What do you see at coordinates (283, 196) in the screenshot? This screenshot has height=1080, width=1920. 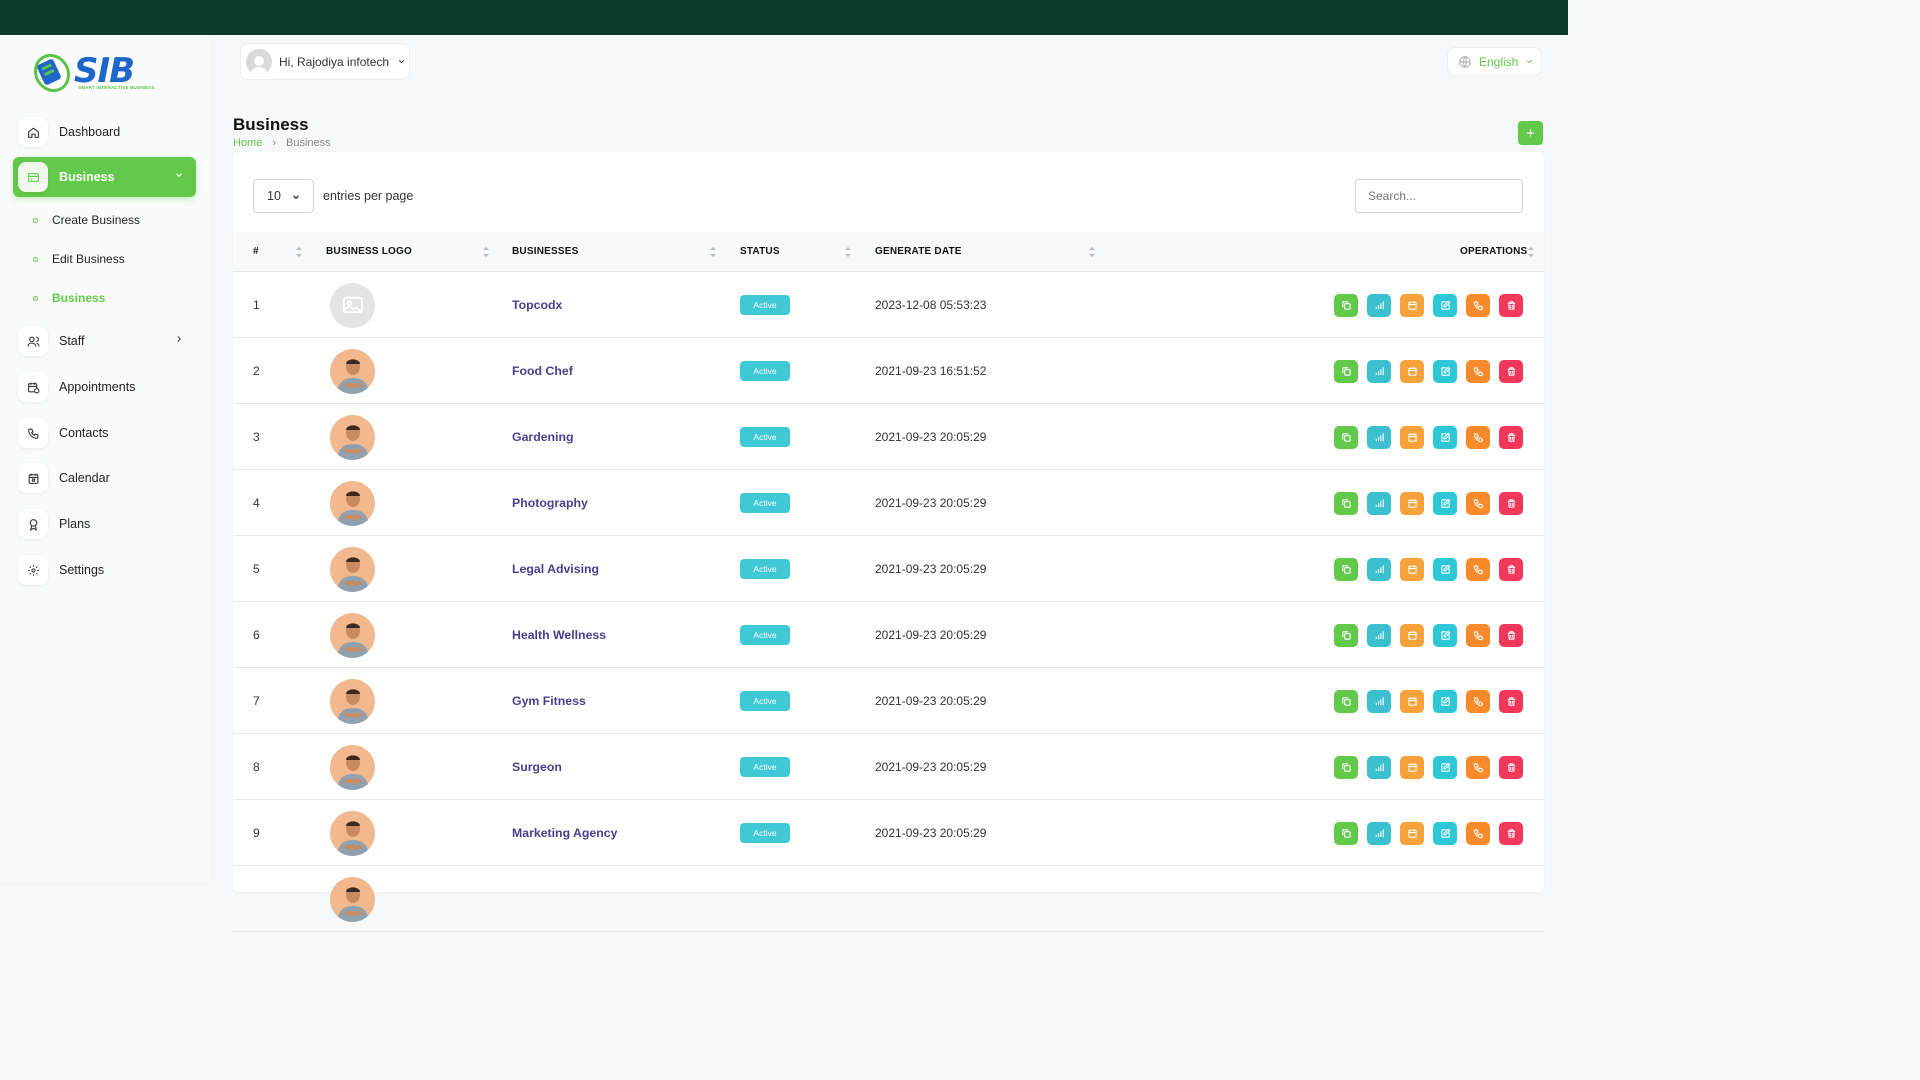 I see `entries-per-page-select: 10` at bounding box center [283, 196].